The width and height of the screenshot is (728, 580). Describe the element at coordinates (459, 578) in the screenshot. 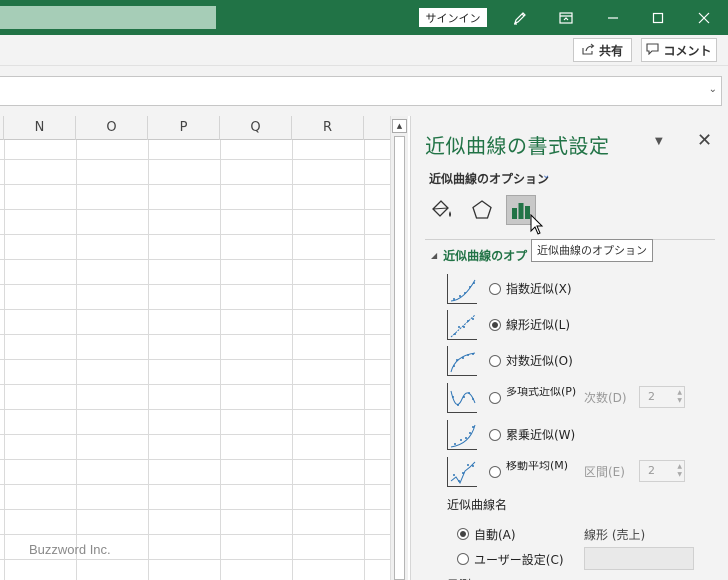

I see `forecast-heading-partial: 予測` at that location.